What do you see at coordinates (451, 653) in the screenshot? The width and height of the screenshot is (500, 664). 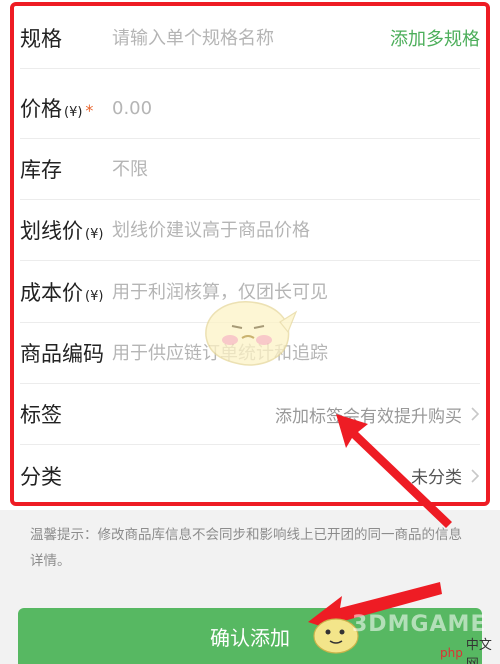 I see `php-badge: php` at bounding box center [451, 653].